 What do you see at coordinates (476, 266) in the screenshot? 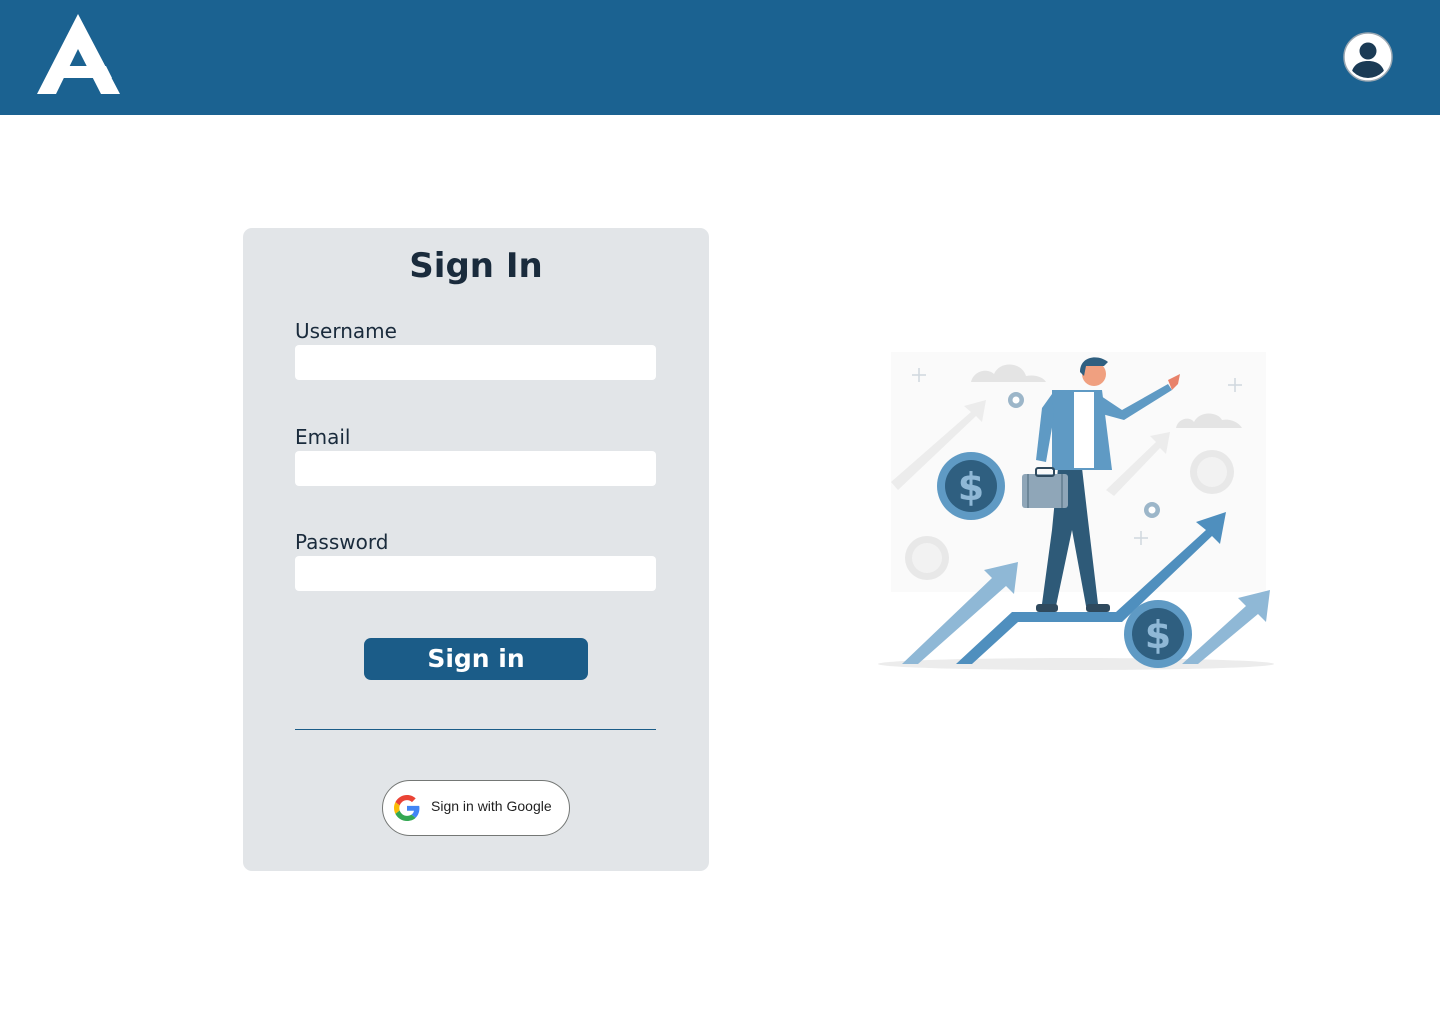
I see `sign-in-title: Sign In` at bounding box center [476, 266].